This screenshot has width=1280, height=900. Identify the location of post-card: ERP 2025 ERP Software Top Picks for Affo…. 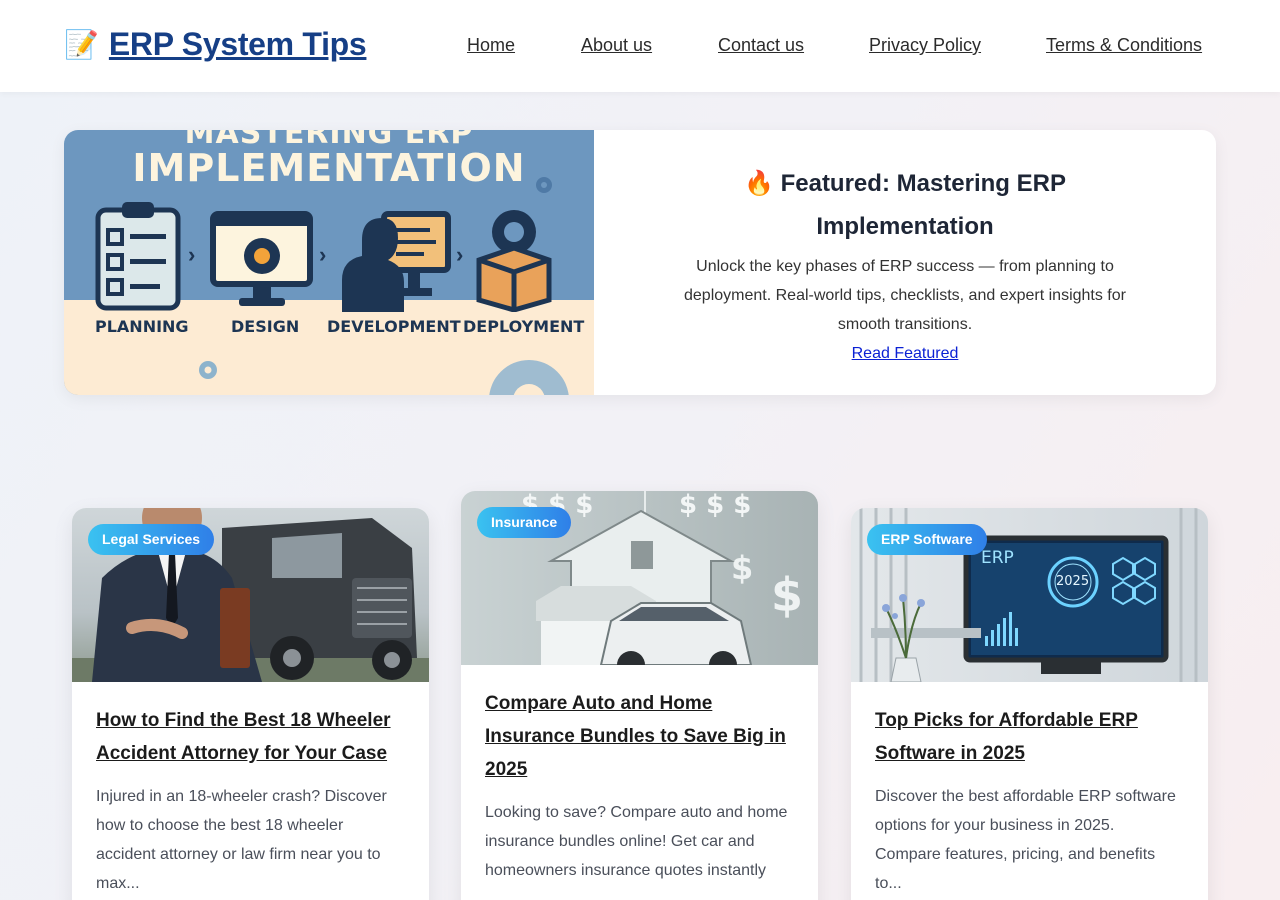
(1029, 704).